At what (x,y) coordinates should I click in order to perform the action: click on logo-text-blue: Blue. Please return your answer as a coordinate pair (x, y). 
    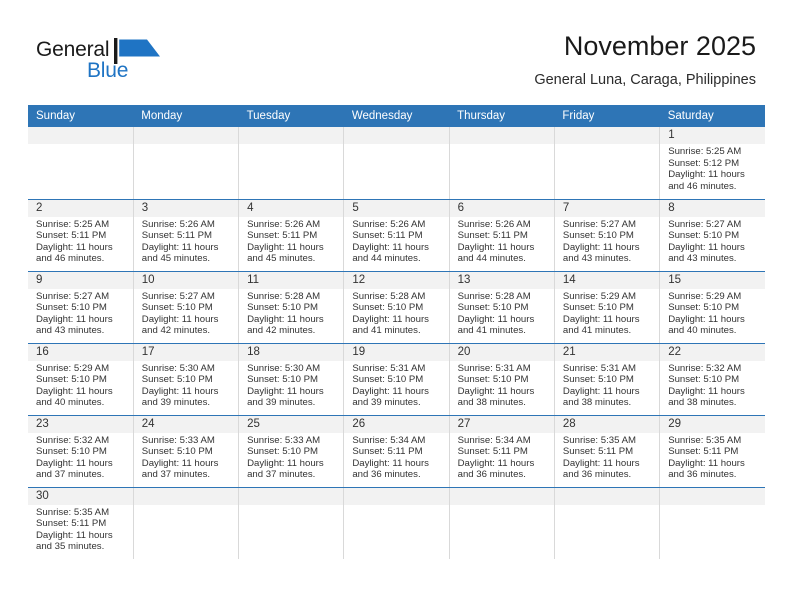
    Looking at the image, I should click on (108, 70).